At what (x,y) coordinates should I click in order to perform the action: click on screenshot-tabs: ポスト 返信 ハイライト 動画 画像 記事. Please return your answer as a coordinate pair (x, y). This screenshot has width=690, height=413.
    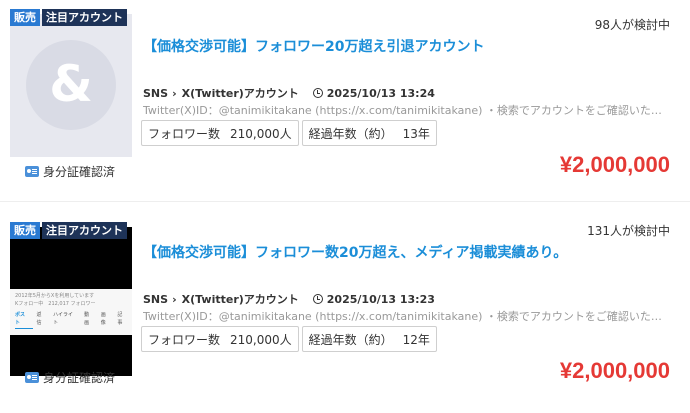
    Looking at the image, I should click on (71, 319).